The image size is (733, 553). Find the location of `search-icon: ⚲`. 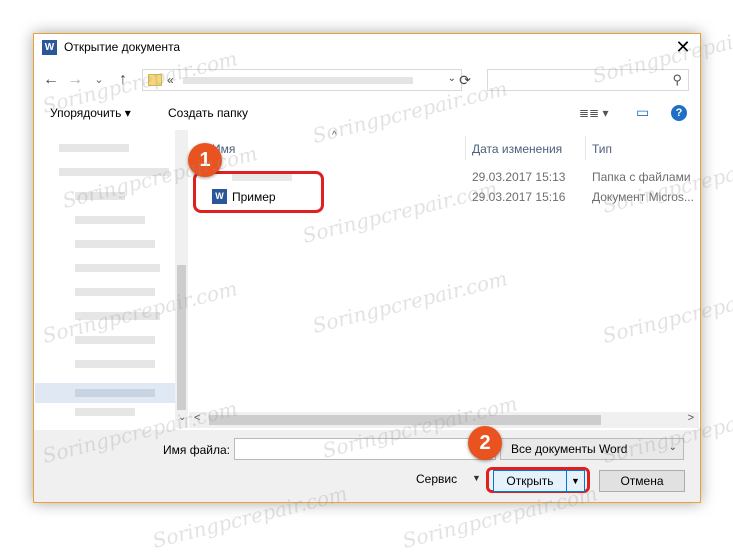

search-icon: ⚲ is located at coordinates (677, 79).